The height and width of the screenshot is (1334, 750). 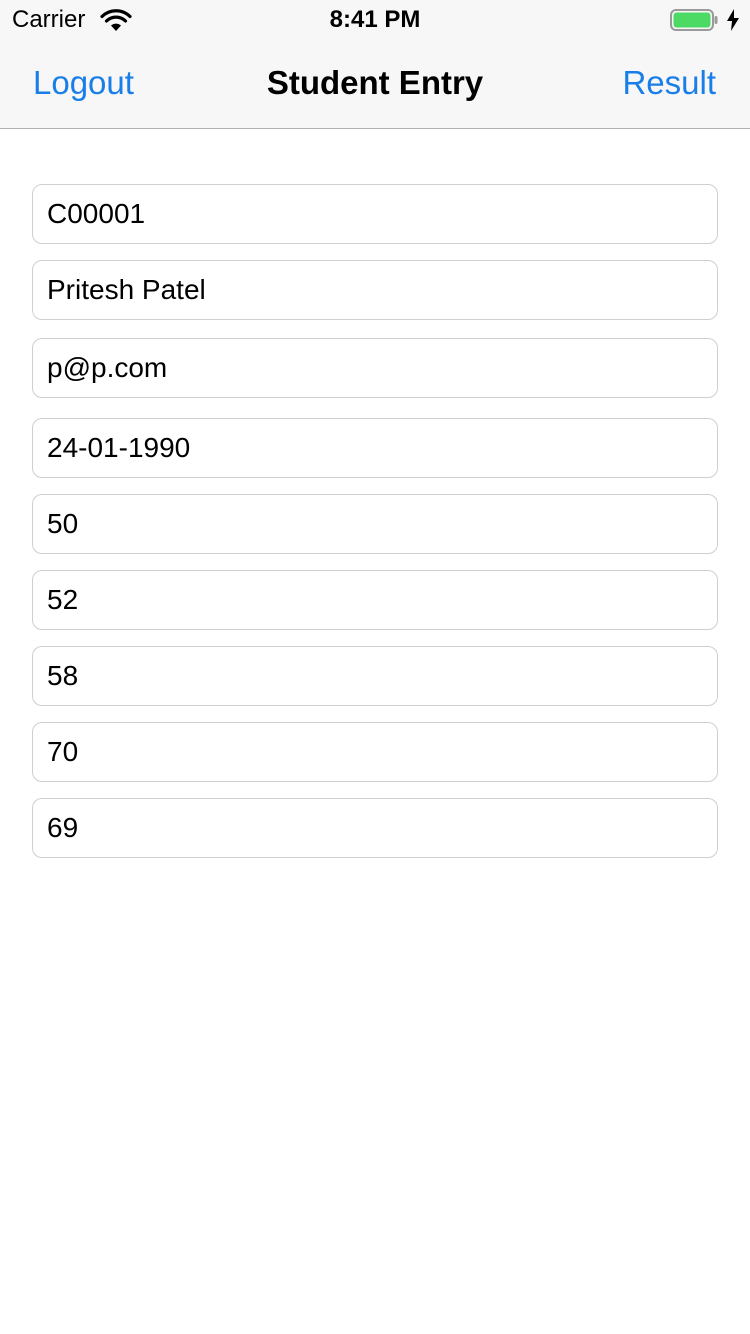 I want to click on student-name-field, so click(x=375, y=290).